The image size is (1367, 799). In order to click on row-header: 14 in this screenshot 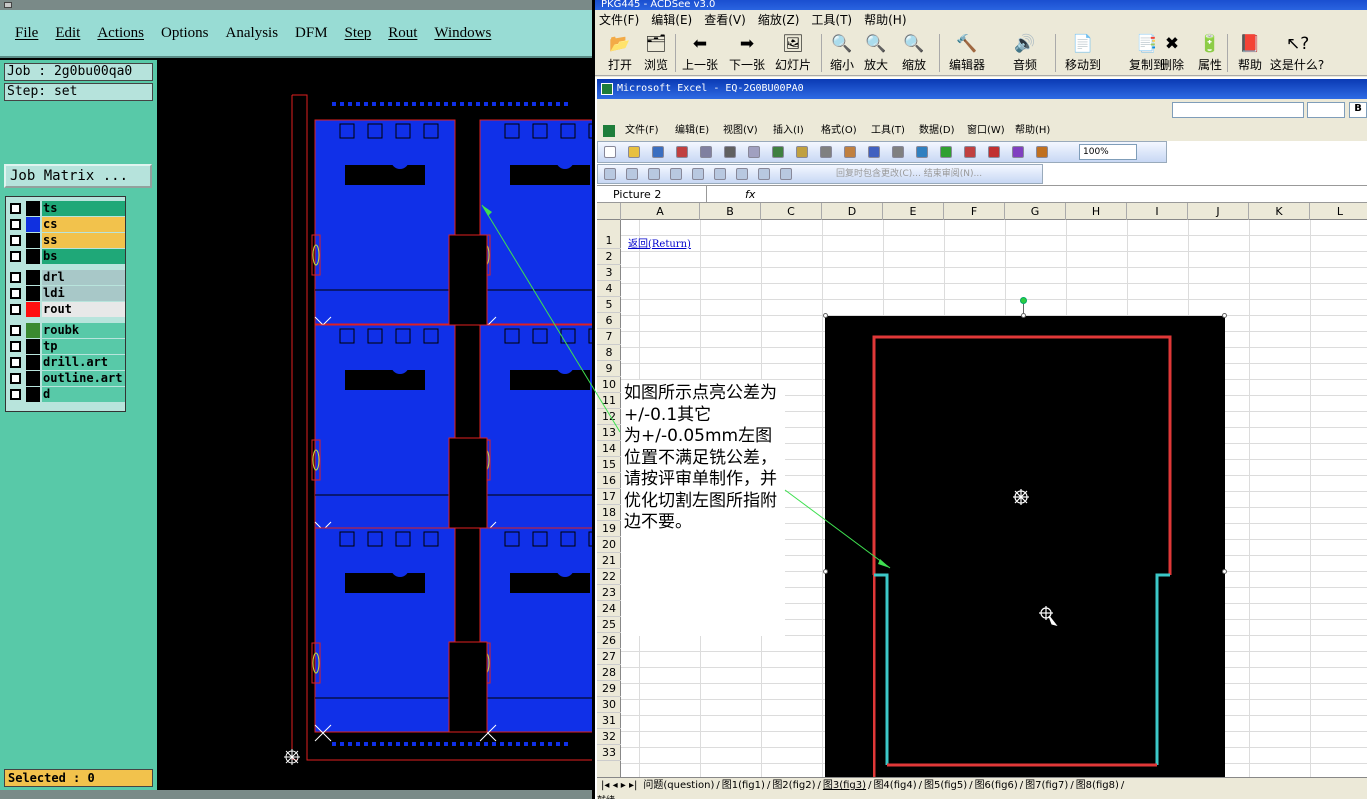, I will do `click(609, 449)`.